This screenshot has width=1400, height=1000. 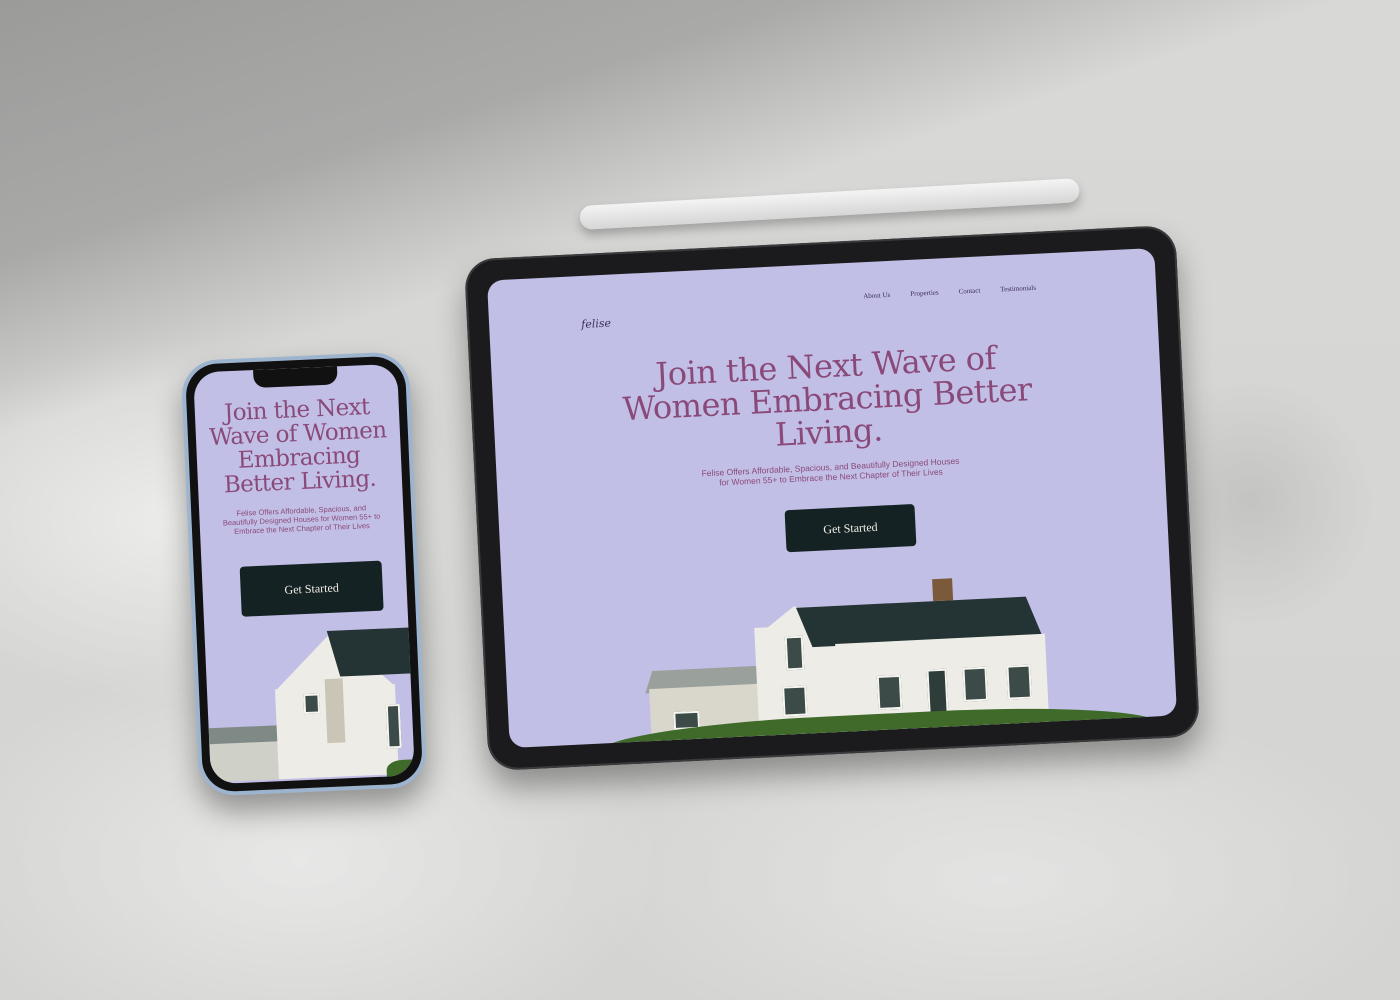 I want to click on get-started-button-mobile: Get Started, so click(x=311, y=588).